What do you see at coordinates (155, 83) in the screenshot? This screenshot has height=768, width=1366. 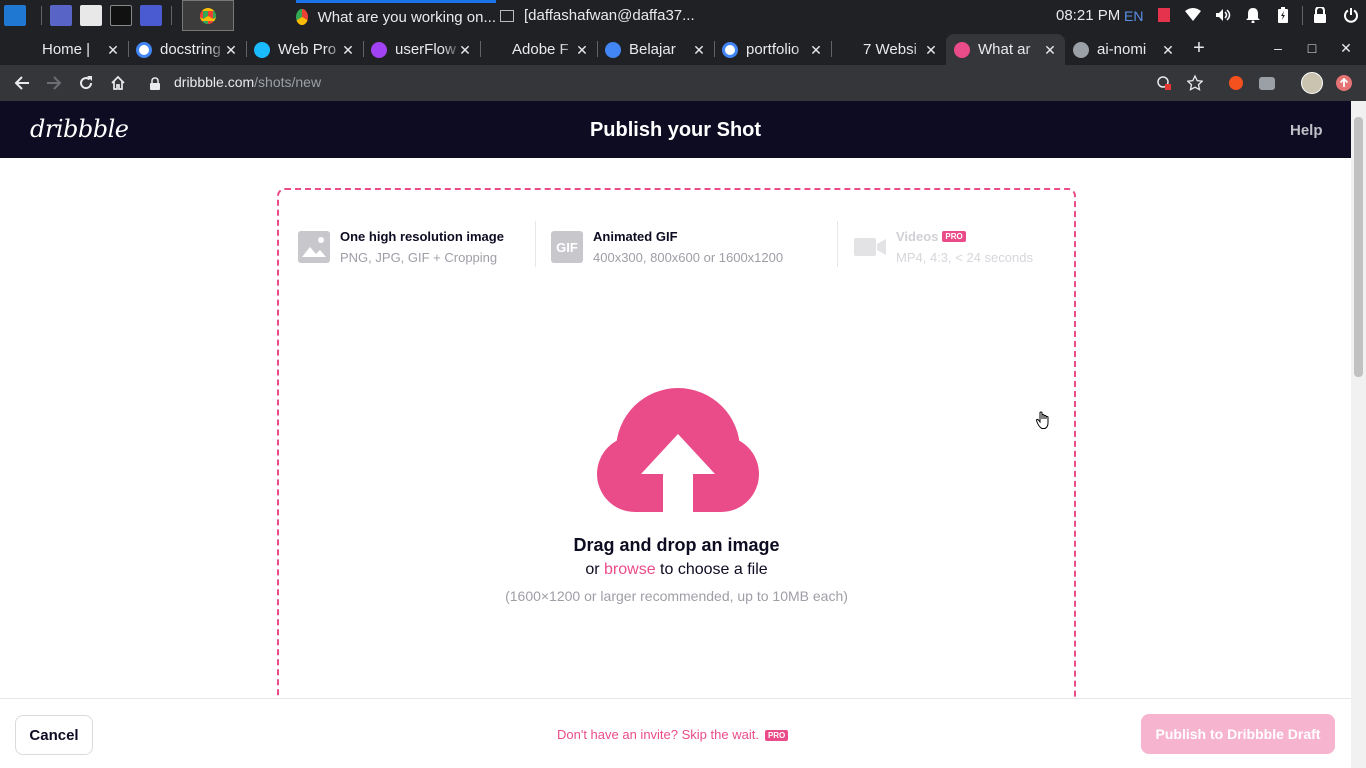 I see `site-info-lock-icon` at bounding box center [155, 83].